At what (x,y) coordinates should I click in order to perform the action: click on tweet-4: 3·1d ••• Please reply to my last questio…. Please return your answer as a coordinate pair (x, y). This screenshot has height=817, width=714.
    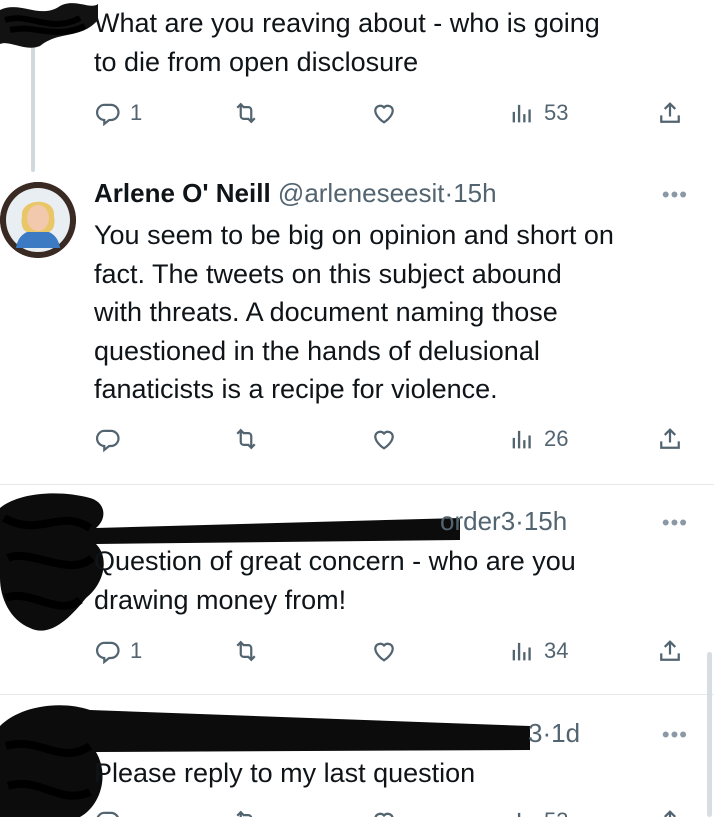
    Looking at the image, I should click on (357, 756).